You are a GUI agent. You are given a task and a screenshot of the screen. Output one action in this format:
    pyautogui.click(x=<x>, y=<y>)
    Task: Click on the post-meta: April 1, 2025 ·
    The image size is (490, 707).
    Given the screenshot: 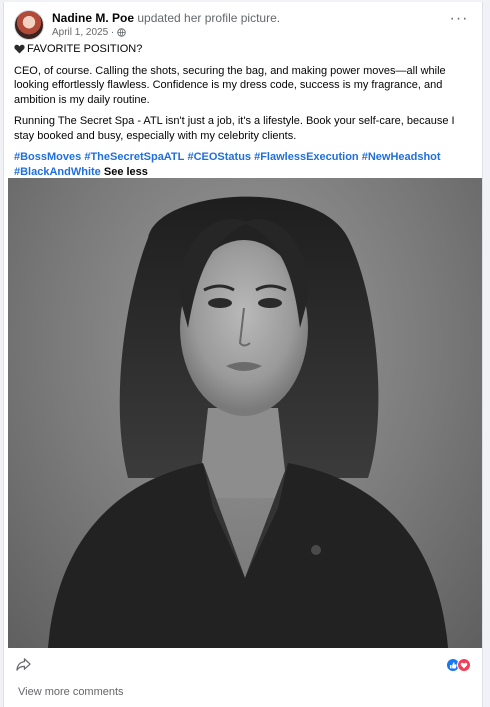 What is the action you would take?
    pyautogui.click(x=89, y=32)
    